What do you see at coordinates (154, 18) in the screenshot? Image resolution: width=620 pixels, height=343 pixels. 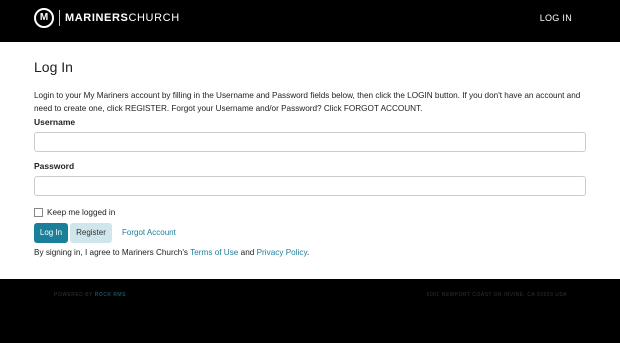 I see `logo-text-light: CHURCH` at bounding box center [154, 18].